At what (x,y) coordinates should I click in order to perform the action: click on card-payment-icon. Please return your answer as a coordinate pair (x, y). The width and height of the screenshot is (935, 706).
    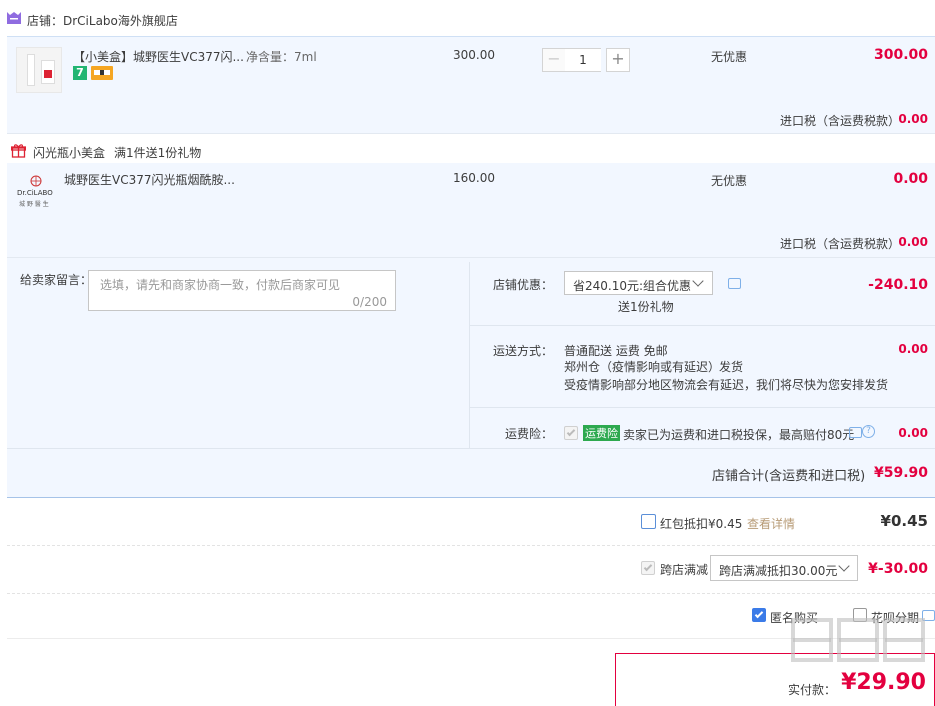
    Looking at the image, I should click on (102, 73).